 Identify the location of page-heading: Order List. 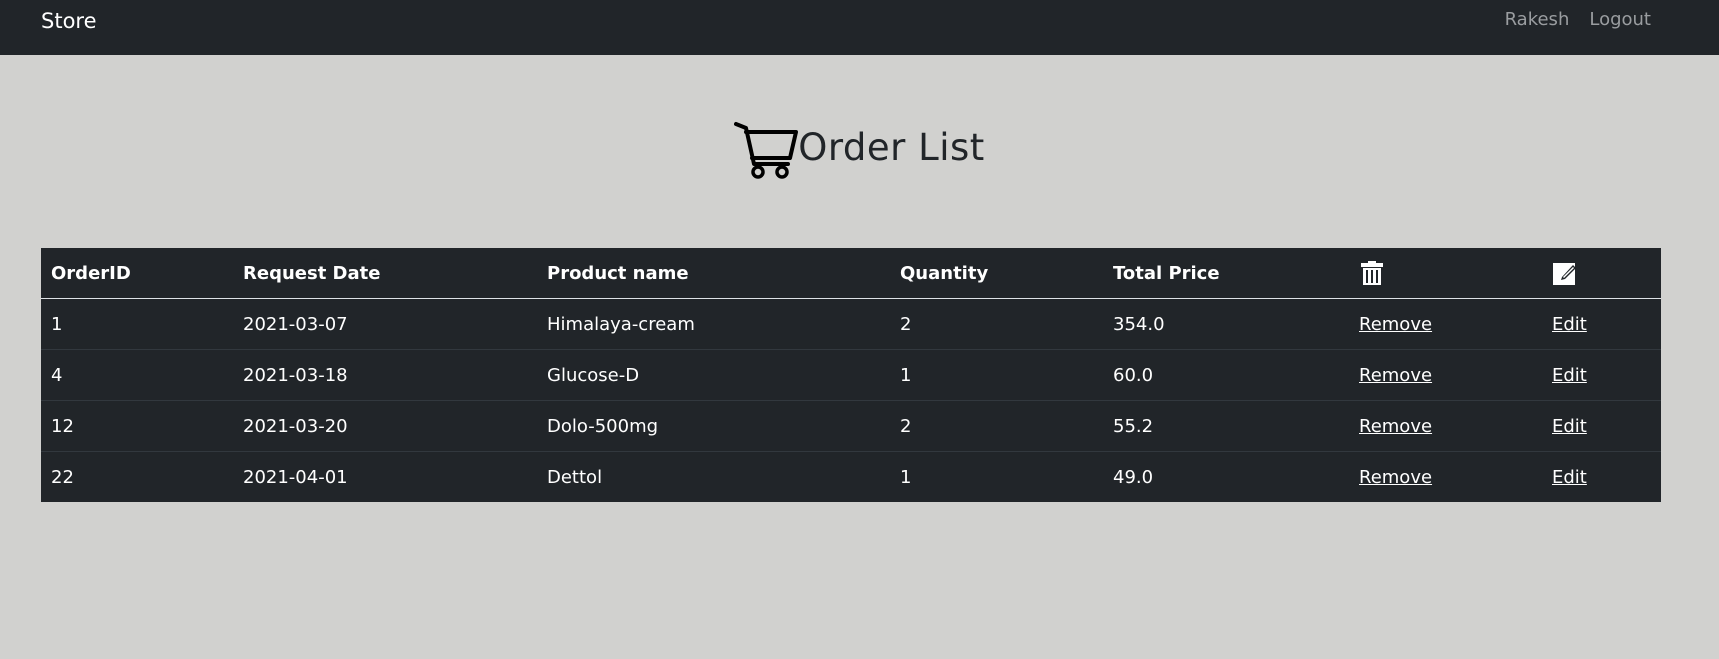
(859, 147).